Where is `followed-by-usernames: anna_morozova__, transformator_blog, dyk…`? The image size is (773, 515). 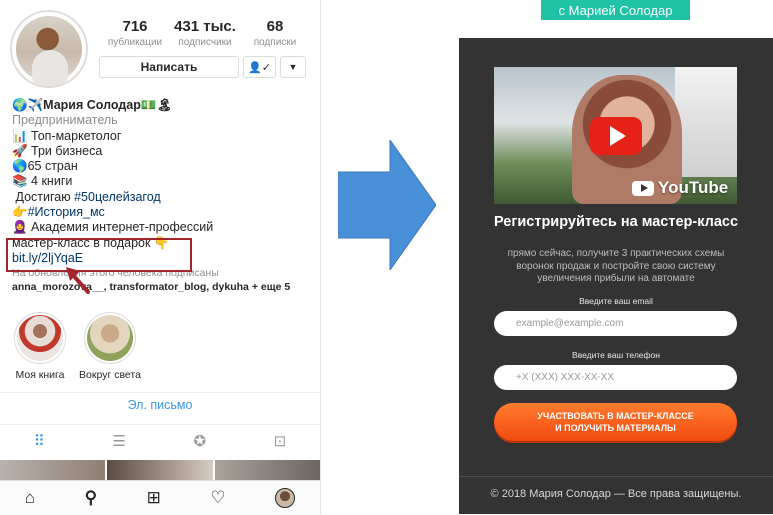
followed-by-usernames: anna_morozova__, transformator_blog, dyk… is located at coordinates (130, 287).